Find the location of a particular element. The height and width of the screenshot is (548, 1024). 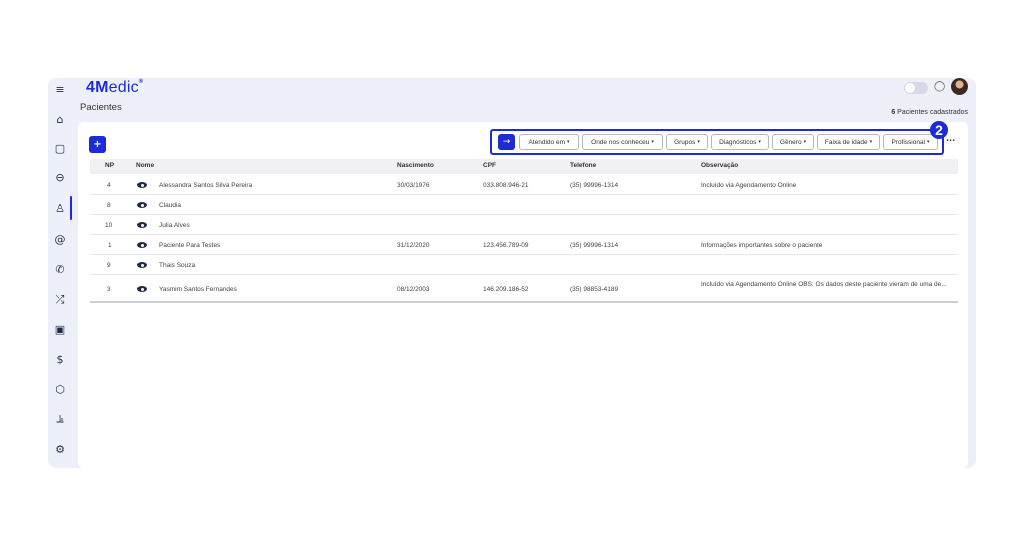

page-title: Pacientes is located at coordinates (101, 107).